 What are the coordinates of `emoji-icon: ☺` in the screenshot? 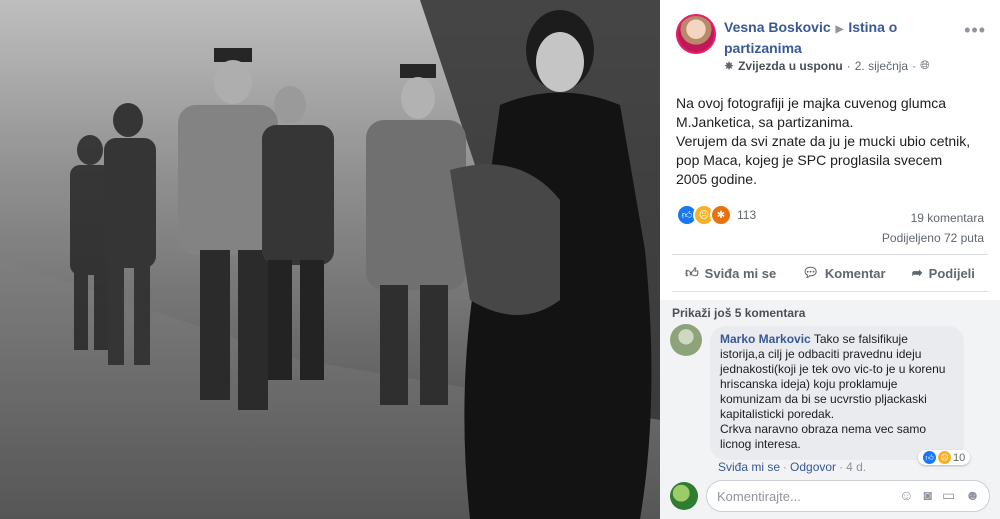 It's located at (906, 495).